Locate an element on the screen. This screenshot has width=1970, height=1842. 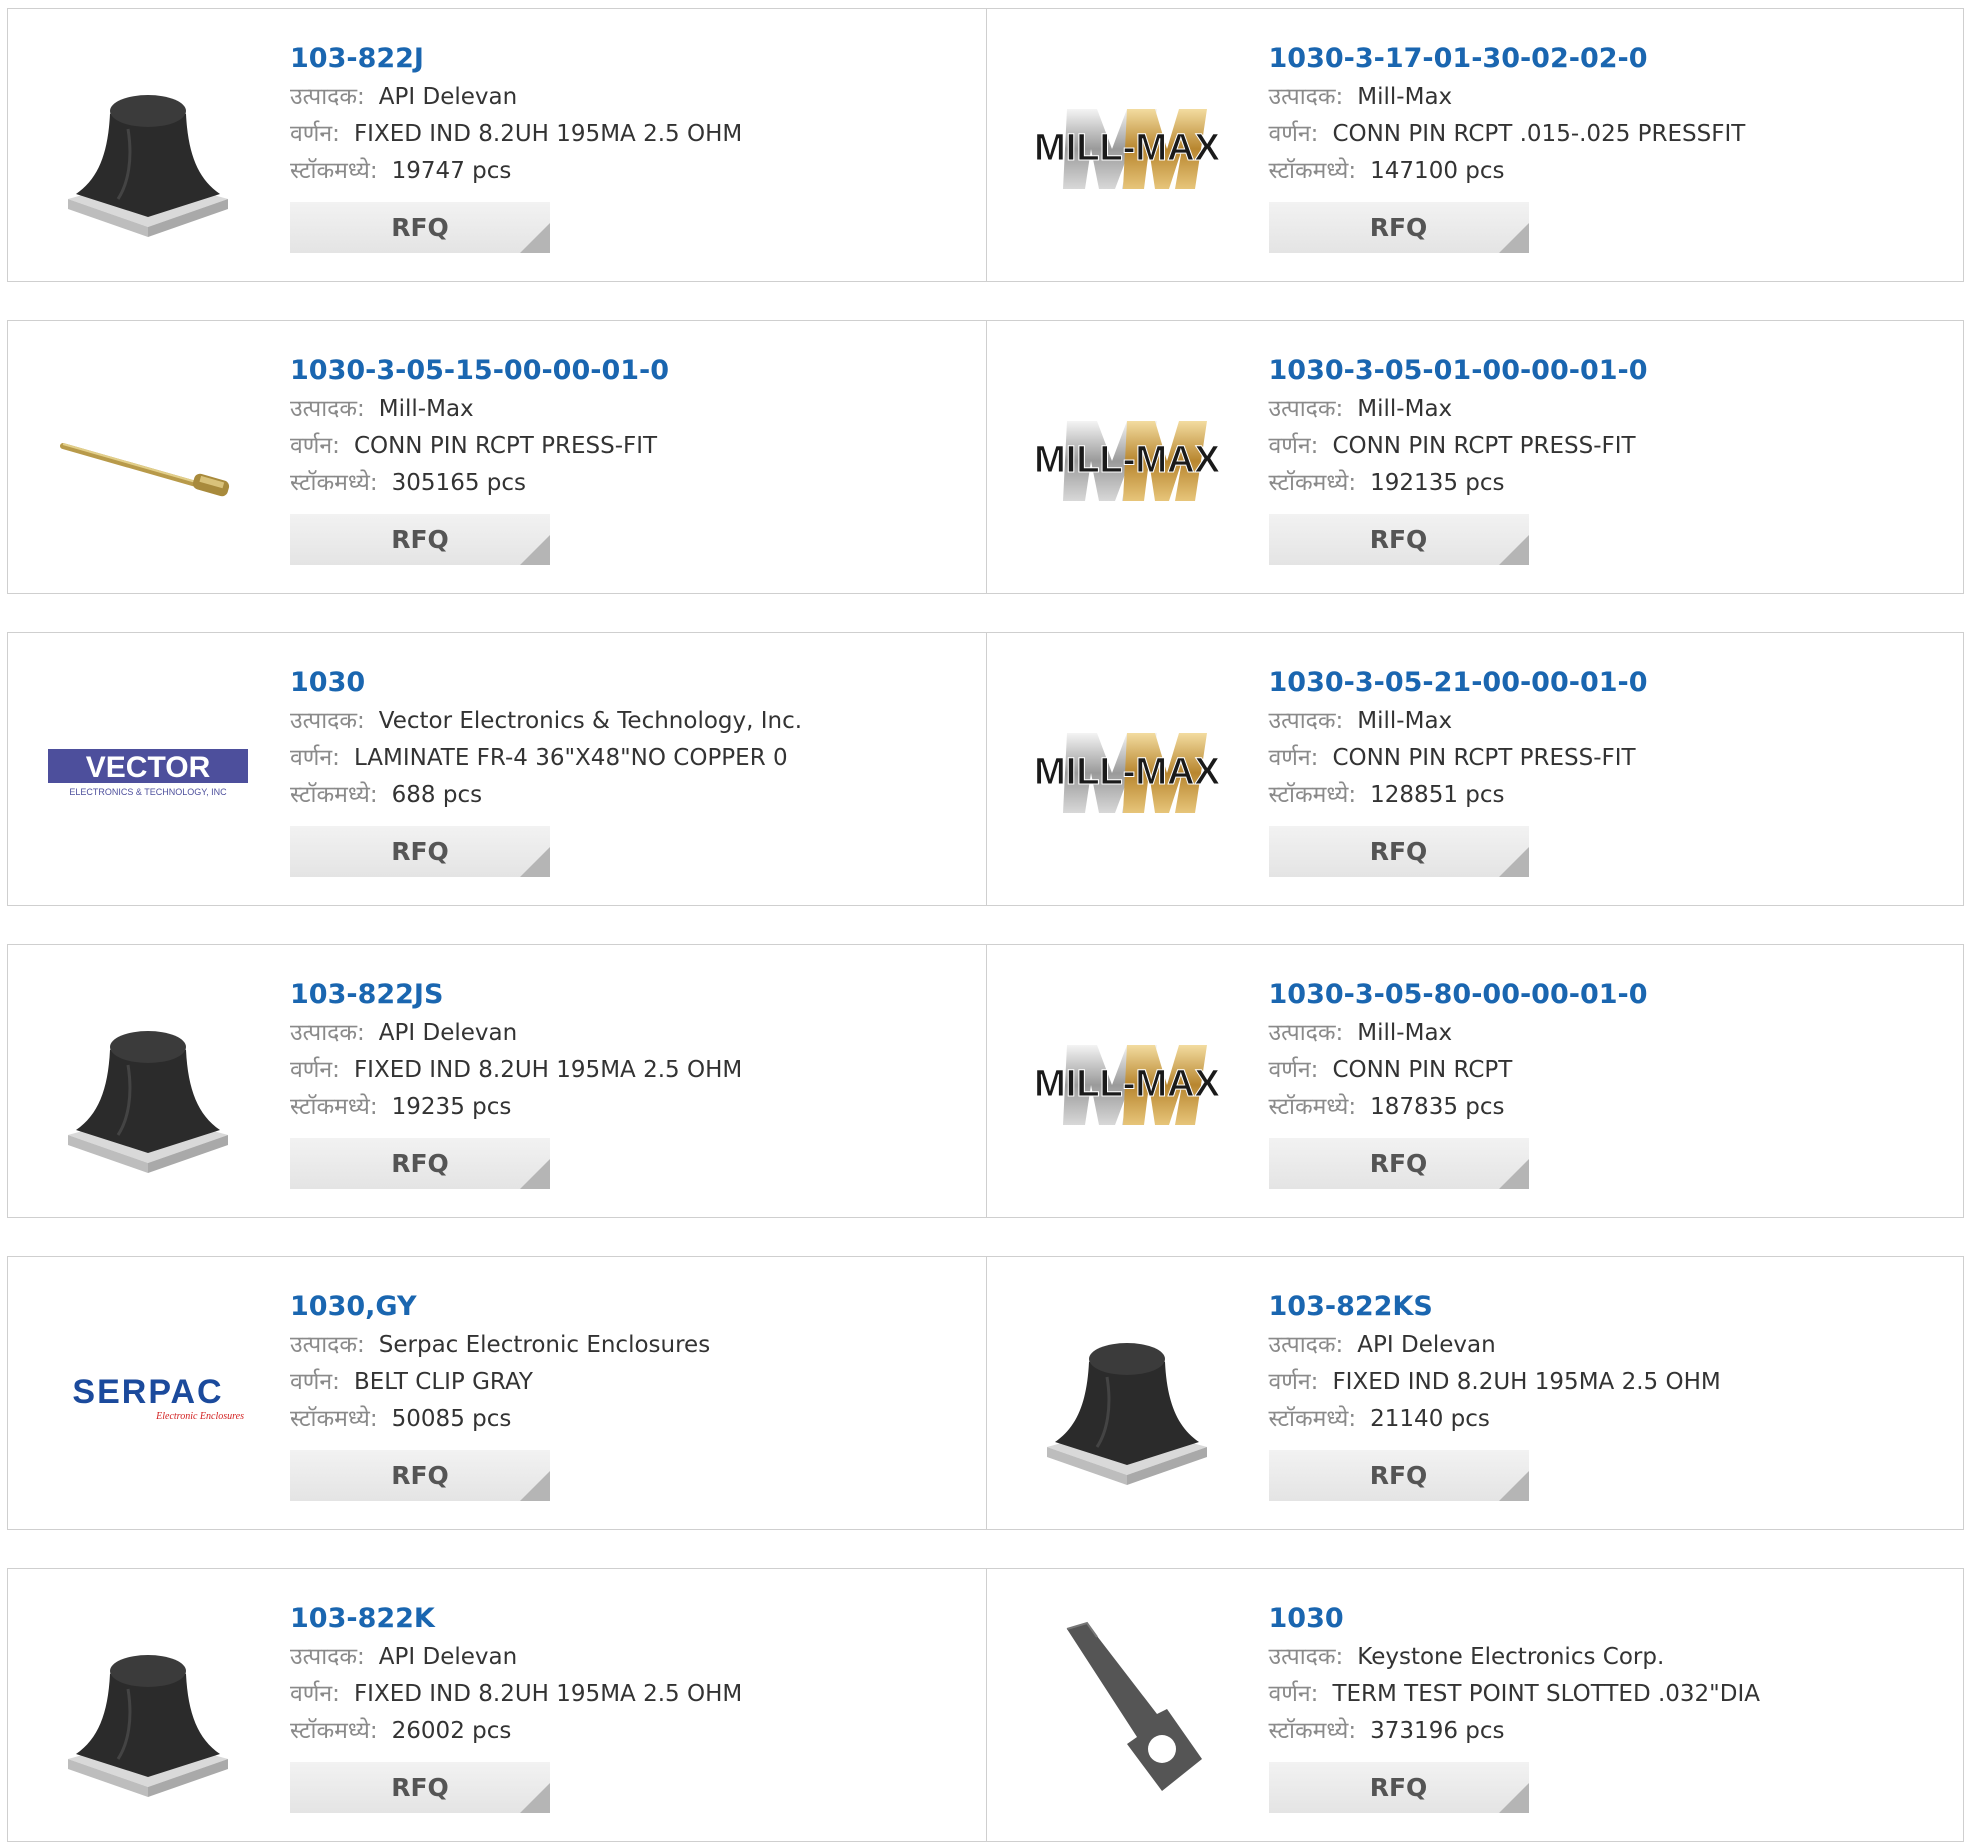
product-image: SERPAC Electronic Enclosures is located at coordinates (148, 1397).